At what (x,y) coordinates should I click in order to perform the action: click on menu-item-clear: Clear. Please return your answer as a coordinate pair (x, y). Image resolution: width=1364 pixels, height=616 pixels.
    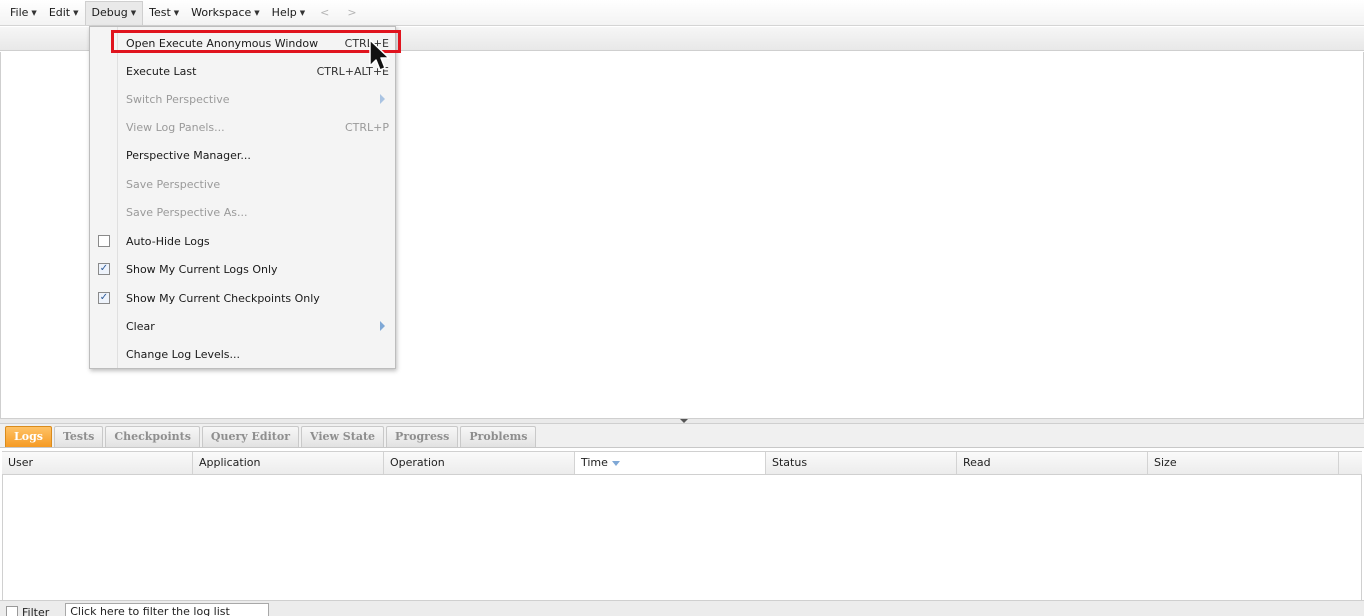
    Looking at the image, I should click on (242, 326).